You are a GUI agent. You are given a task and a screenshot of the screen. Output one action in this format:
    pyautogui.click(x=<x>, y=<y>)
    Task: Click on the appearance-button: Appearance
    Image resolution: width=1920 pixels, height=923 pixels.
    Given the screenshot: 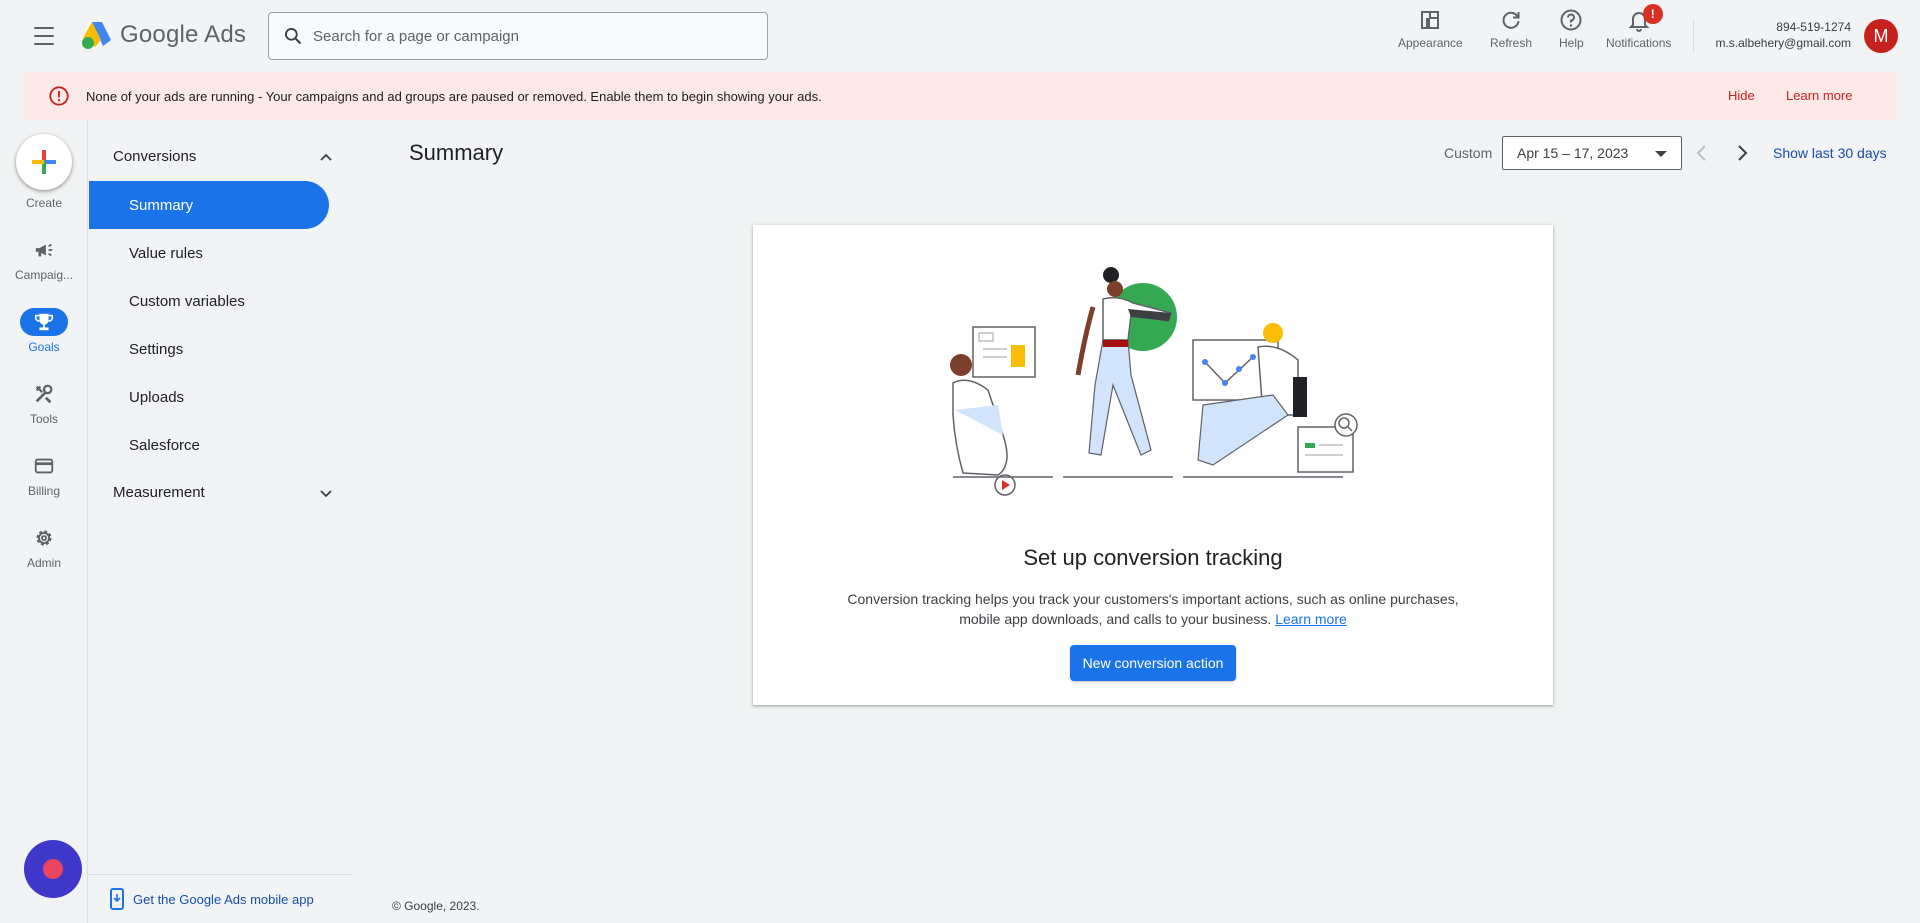 What is the action you would take?
    pyautogui.click(x=1430, y=29)
    